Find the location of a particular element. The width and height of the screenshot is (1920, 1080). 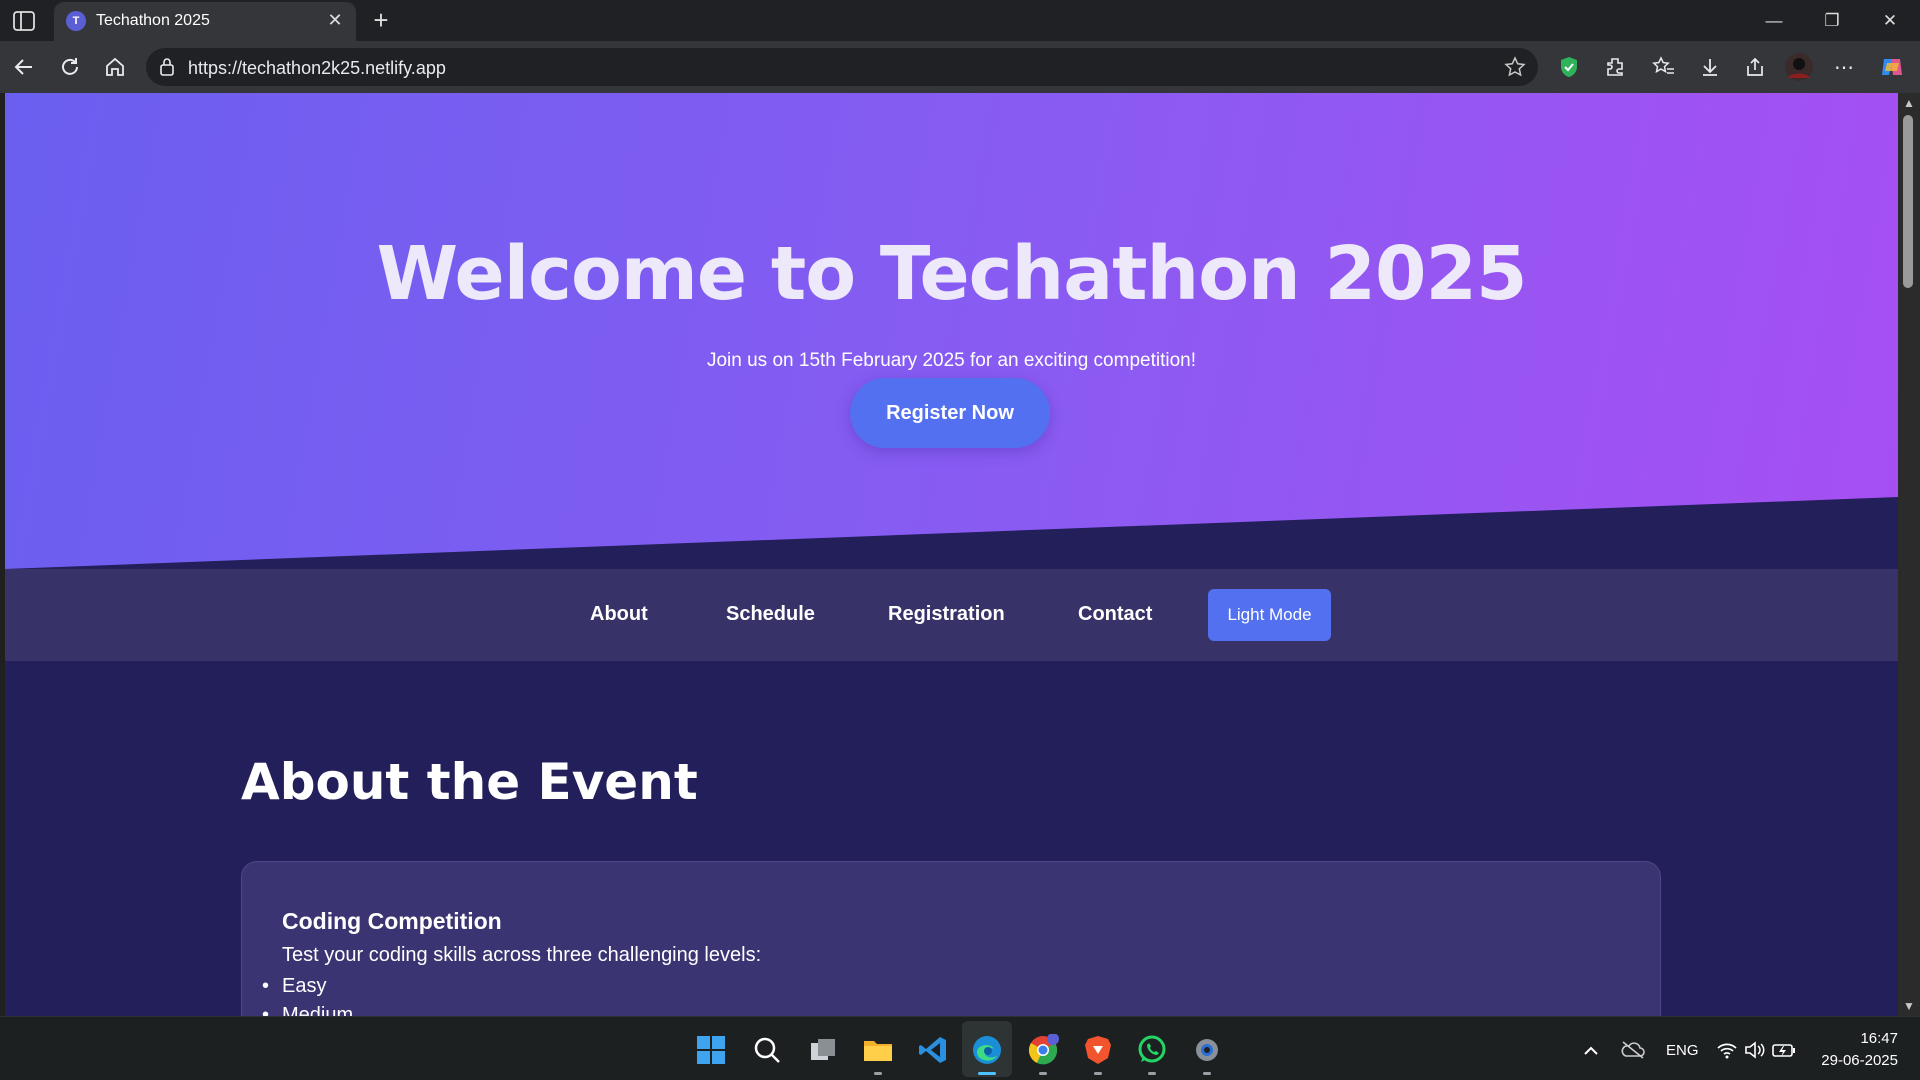

lock-icon is located at coordinates (167, 69).